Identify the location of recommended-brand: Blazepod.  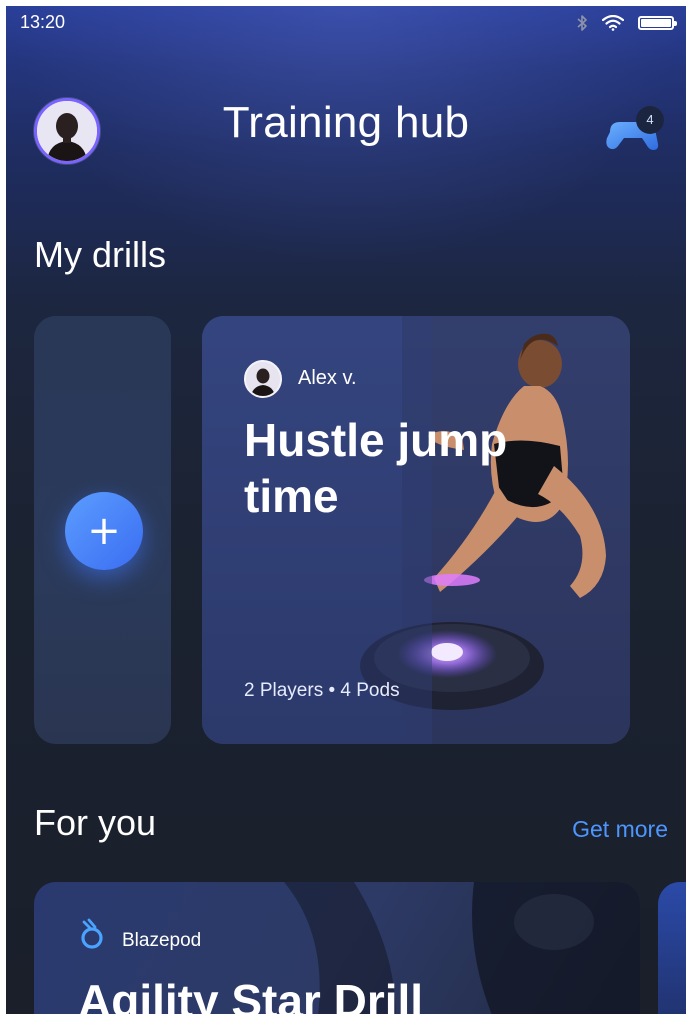
(162, 940).